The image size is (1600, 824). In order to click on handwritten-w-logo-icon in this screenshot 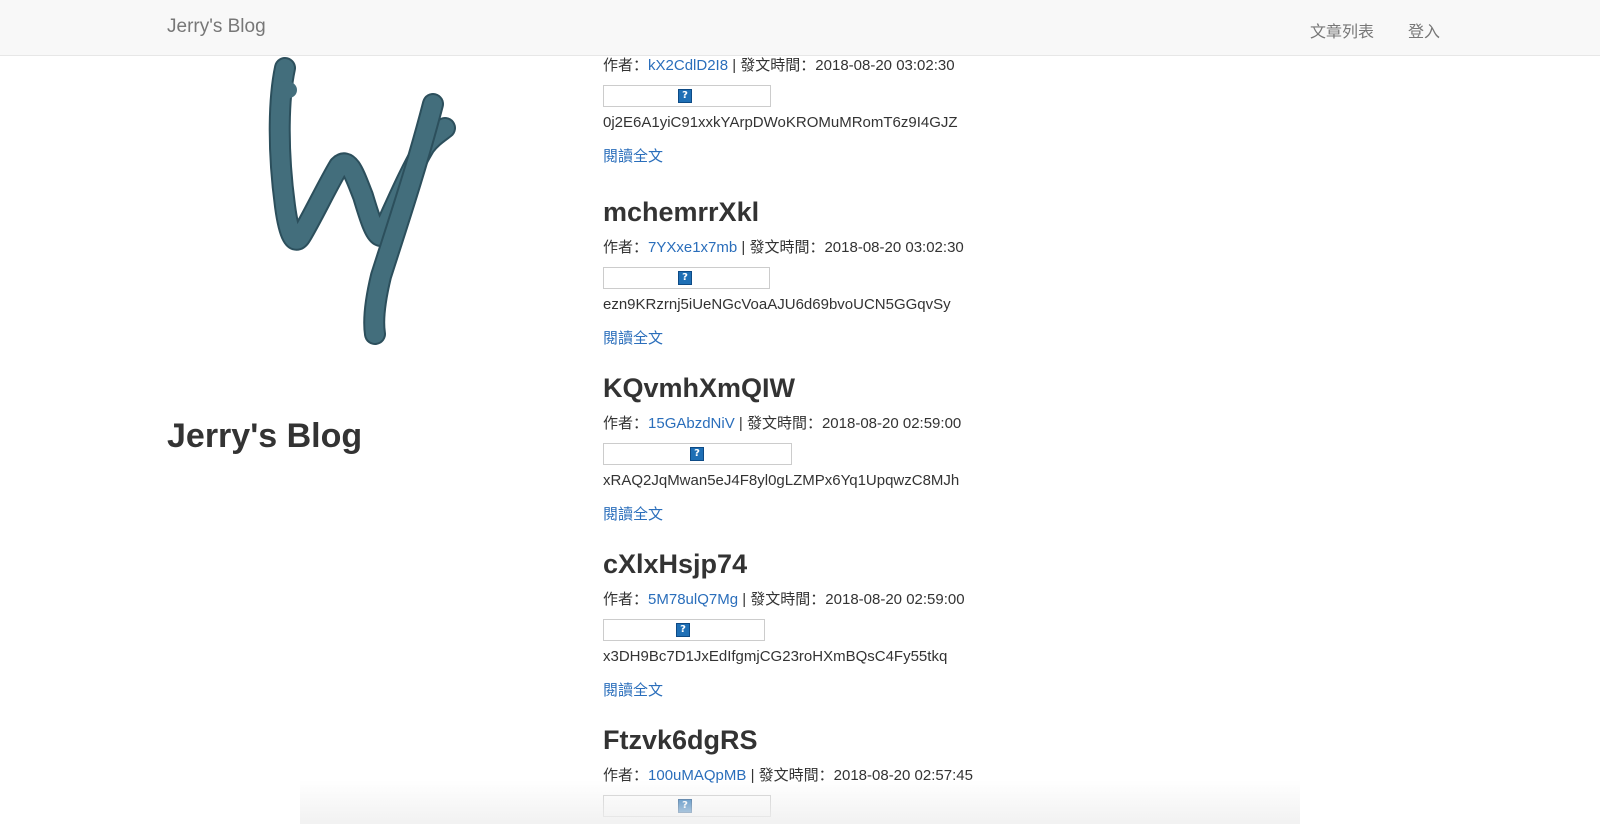, I will do `click(362, 201)`.